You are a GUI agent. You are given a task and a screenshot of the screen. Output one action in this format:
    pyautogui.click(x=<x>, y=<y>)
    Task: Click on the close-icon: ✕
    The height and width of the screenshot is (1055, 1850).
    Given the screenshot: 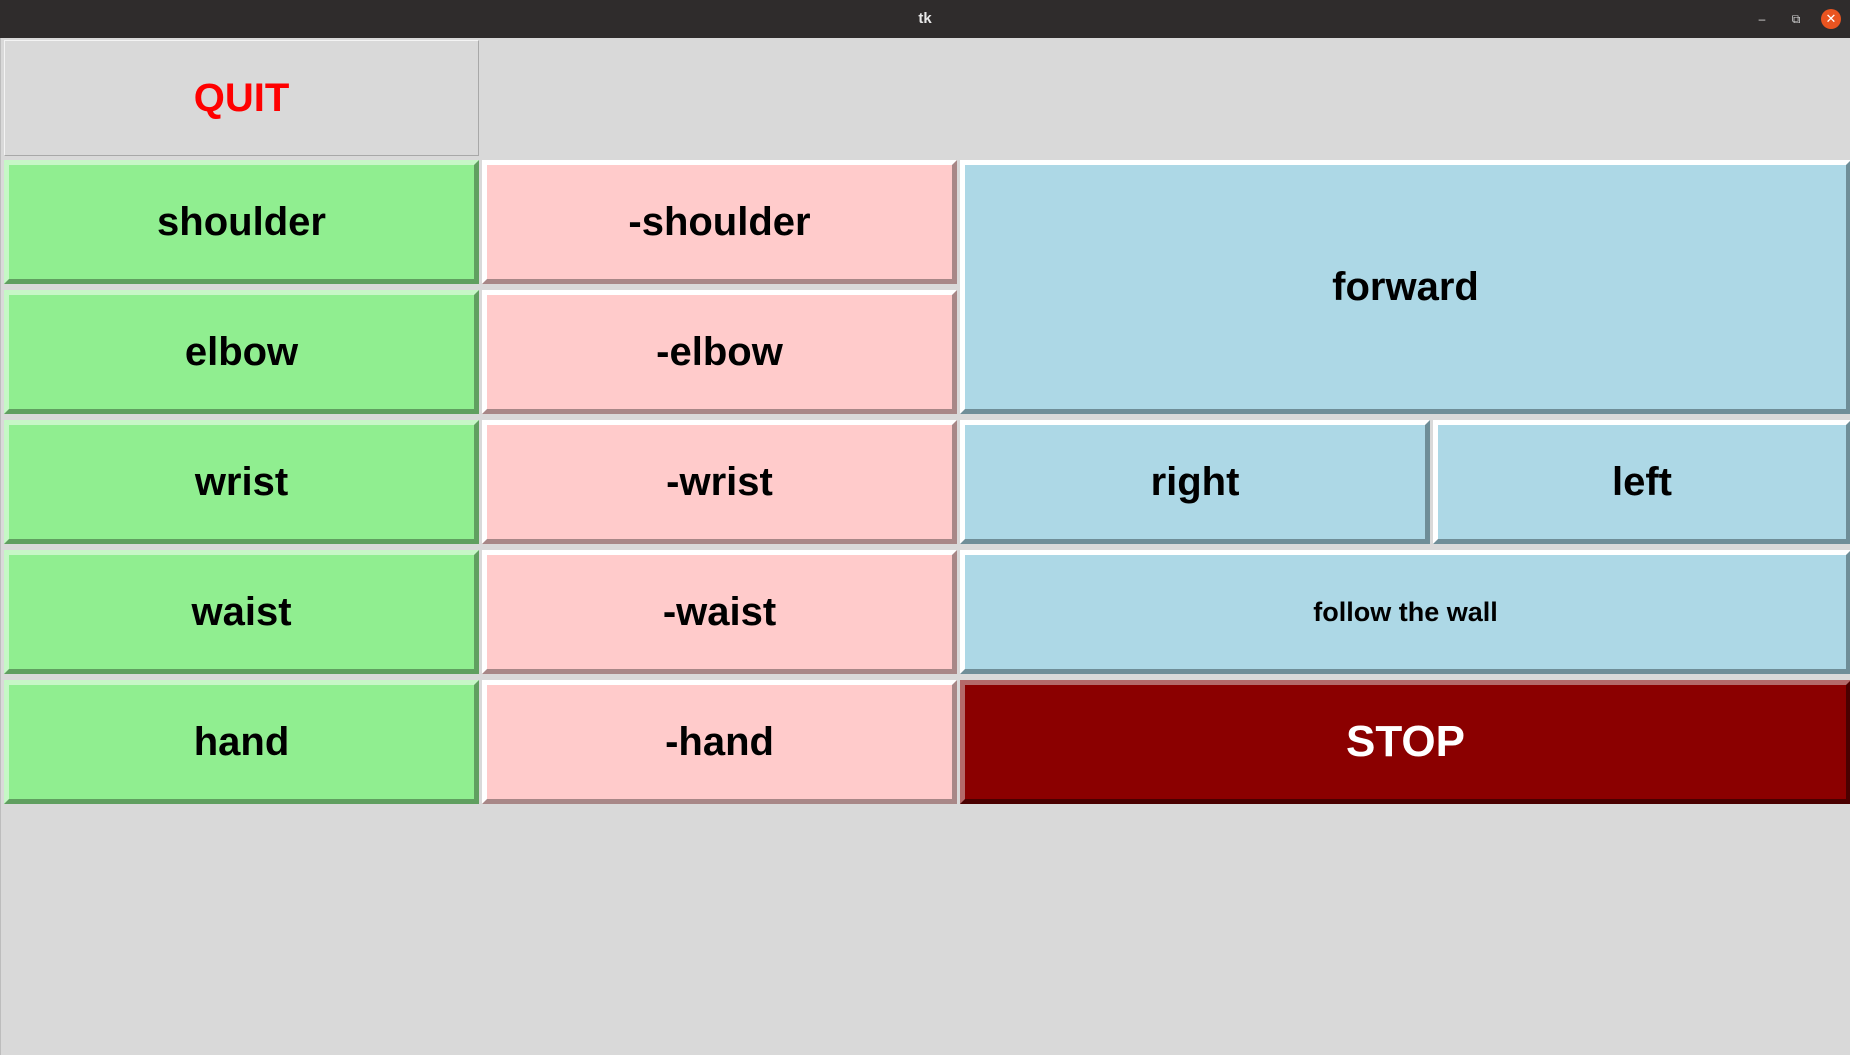 What is the action you would take?
    pyautogui.click(x=1831, y=19)
    